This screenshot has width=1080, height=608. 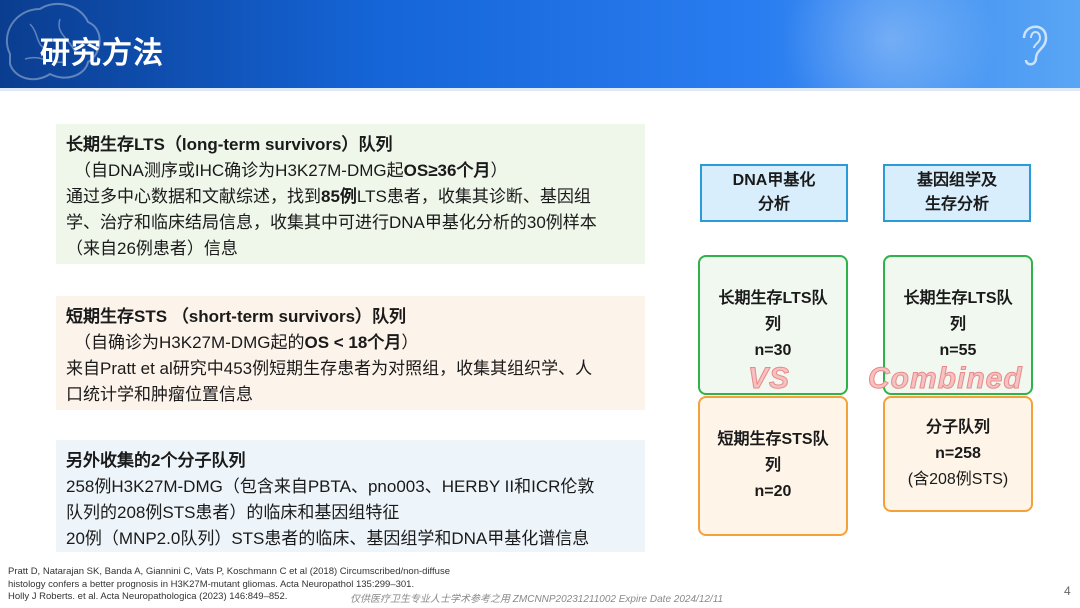 What do you see at coordinates (233, 512) in the screenshot?
I see `molecular-line2: 队列的208例STS患者）的临床和基因组特征` at bounding box center [233, 512].